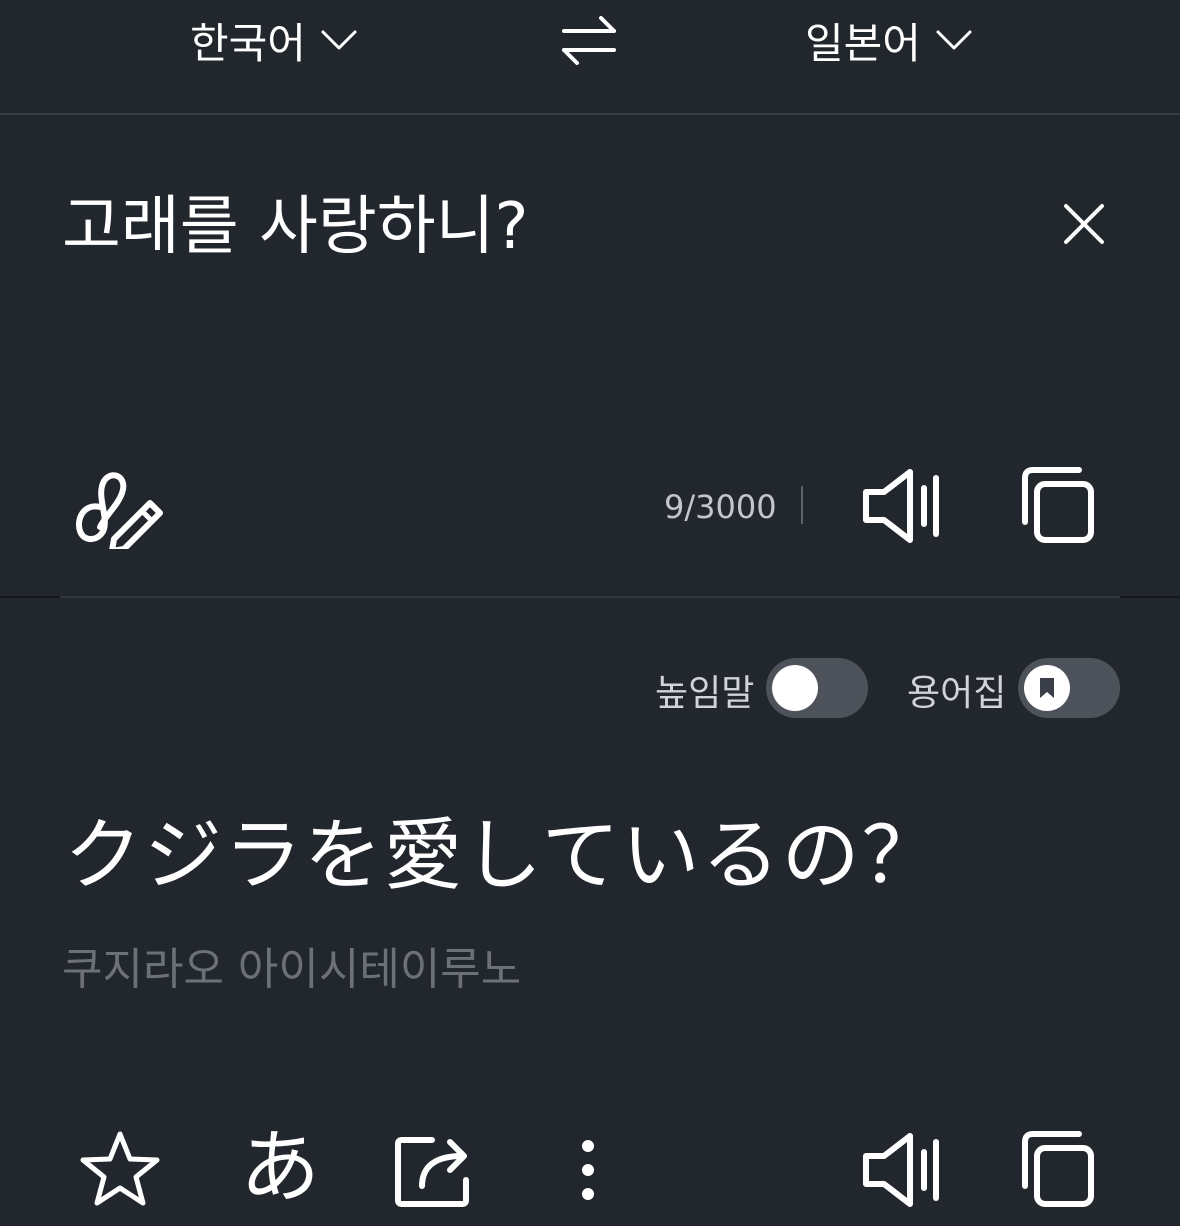 This screenshot has width=1180, height=1226. I want to click on result-copy-button, so click(1057, 1170).